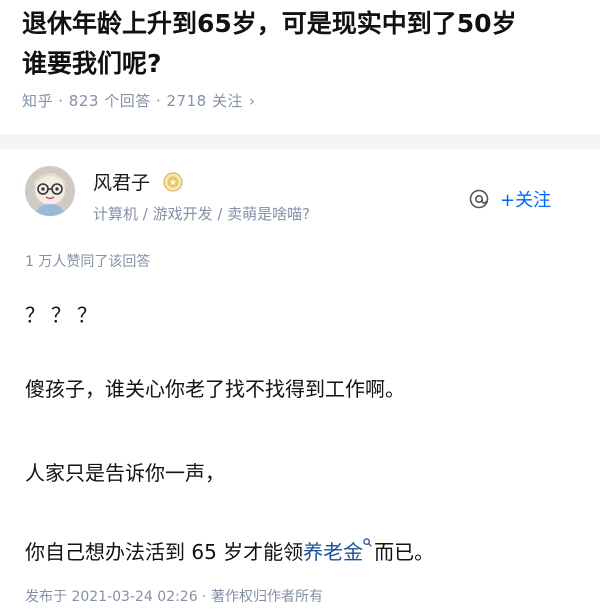  Describe the element at coordinates (404, 552) in the screenshot. I see `paragraph-4-text-after: 而已。` at that location.